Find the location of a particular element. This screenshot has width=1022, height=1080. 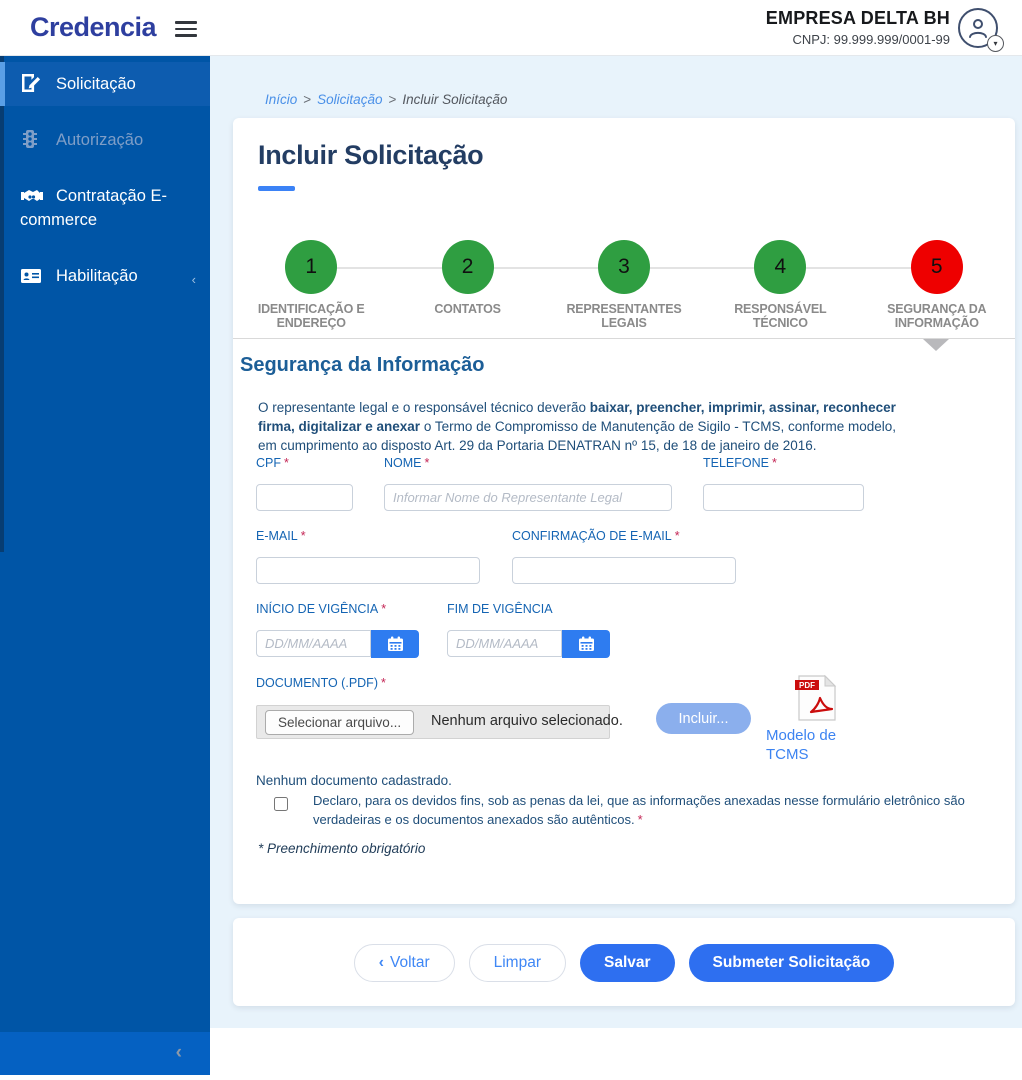

no-document-text: Nenhum documento cadastrado. is located at coordinates (354, 780).